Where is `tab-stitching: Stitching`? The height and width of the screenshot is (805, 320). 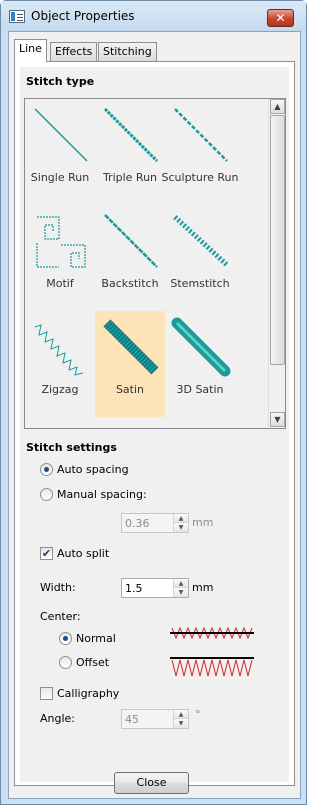 tab-stitching: Stitching is located at coordinates (127, 51).